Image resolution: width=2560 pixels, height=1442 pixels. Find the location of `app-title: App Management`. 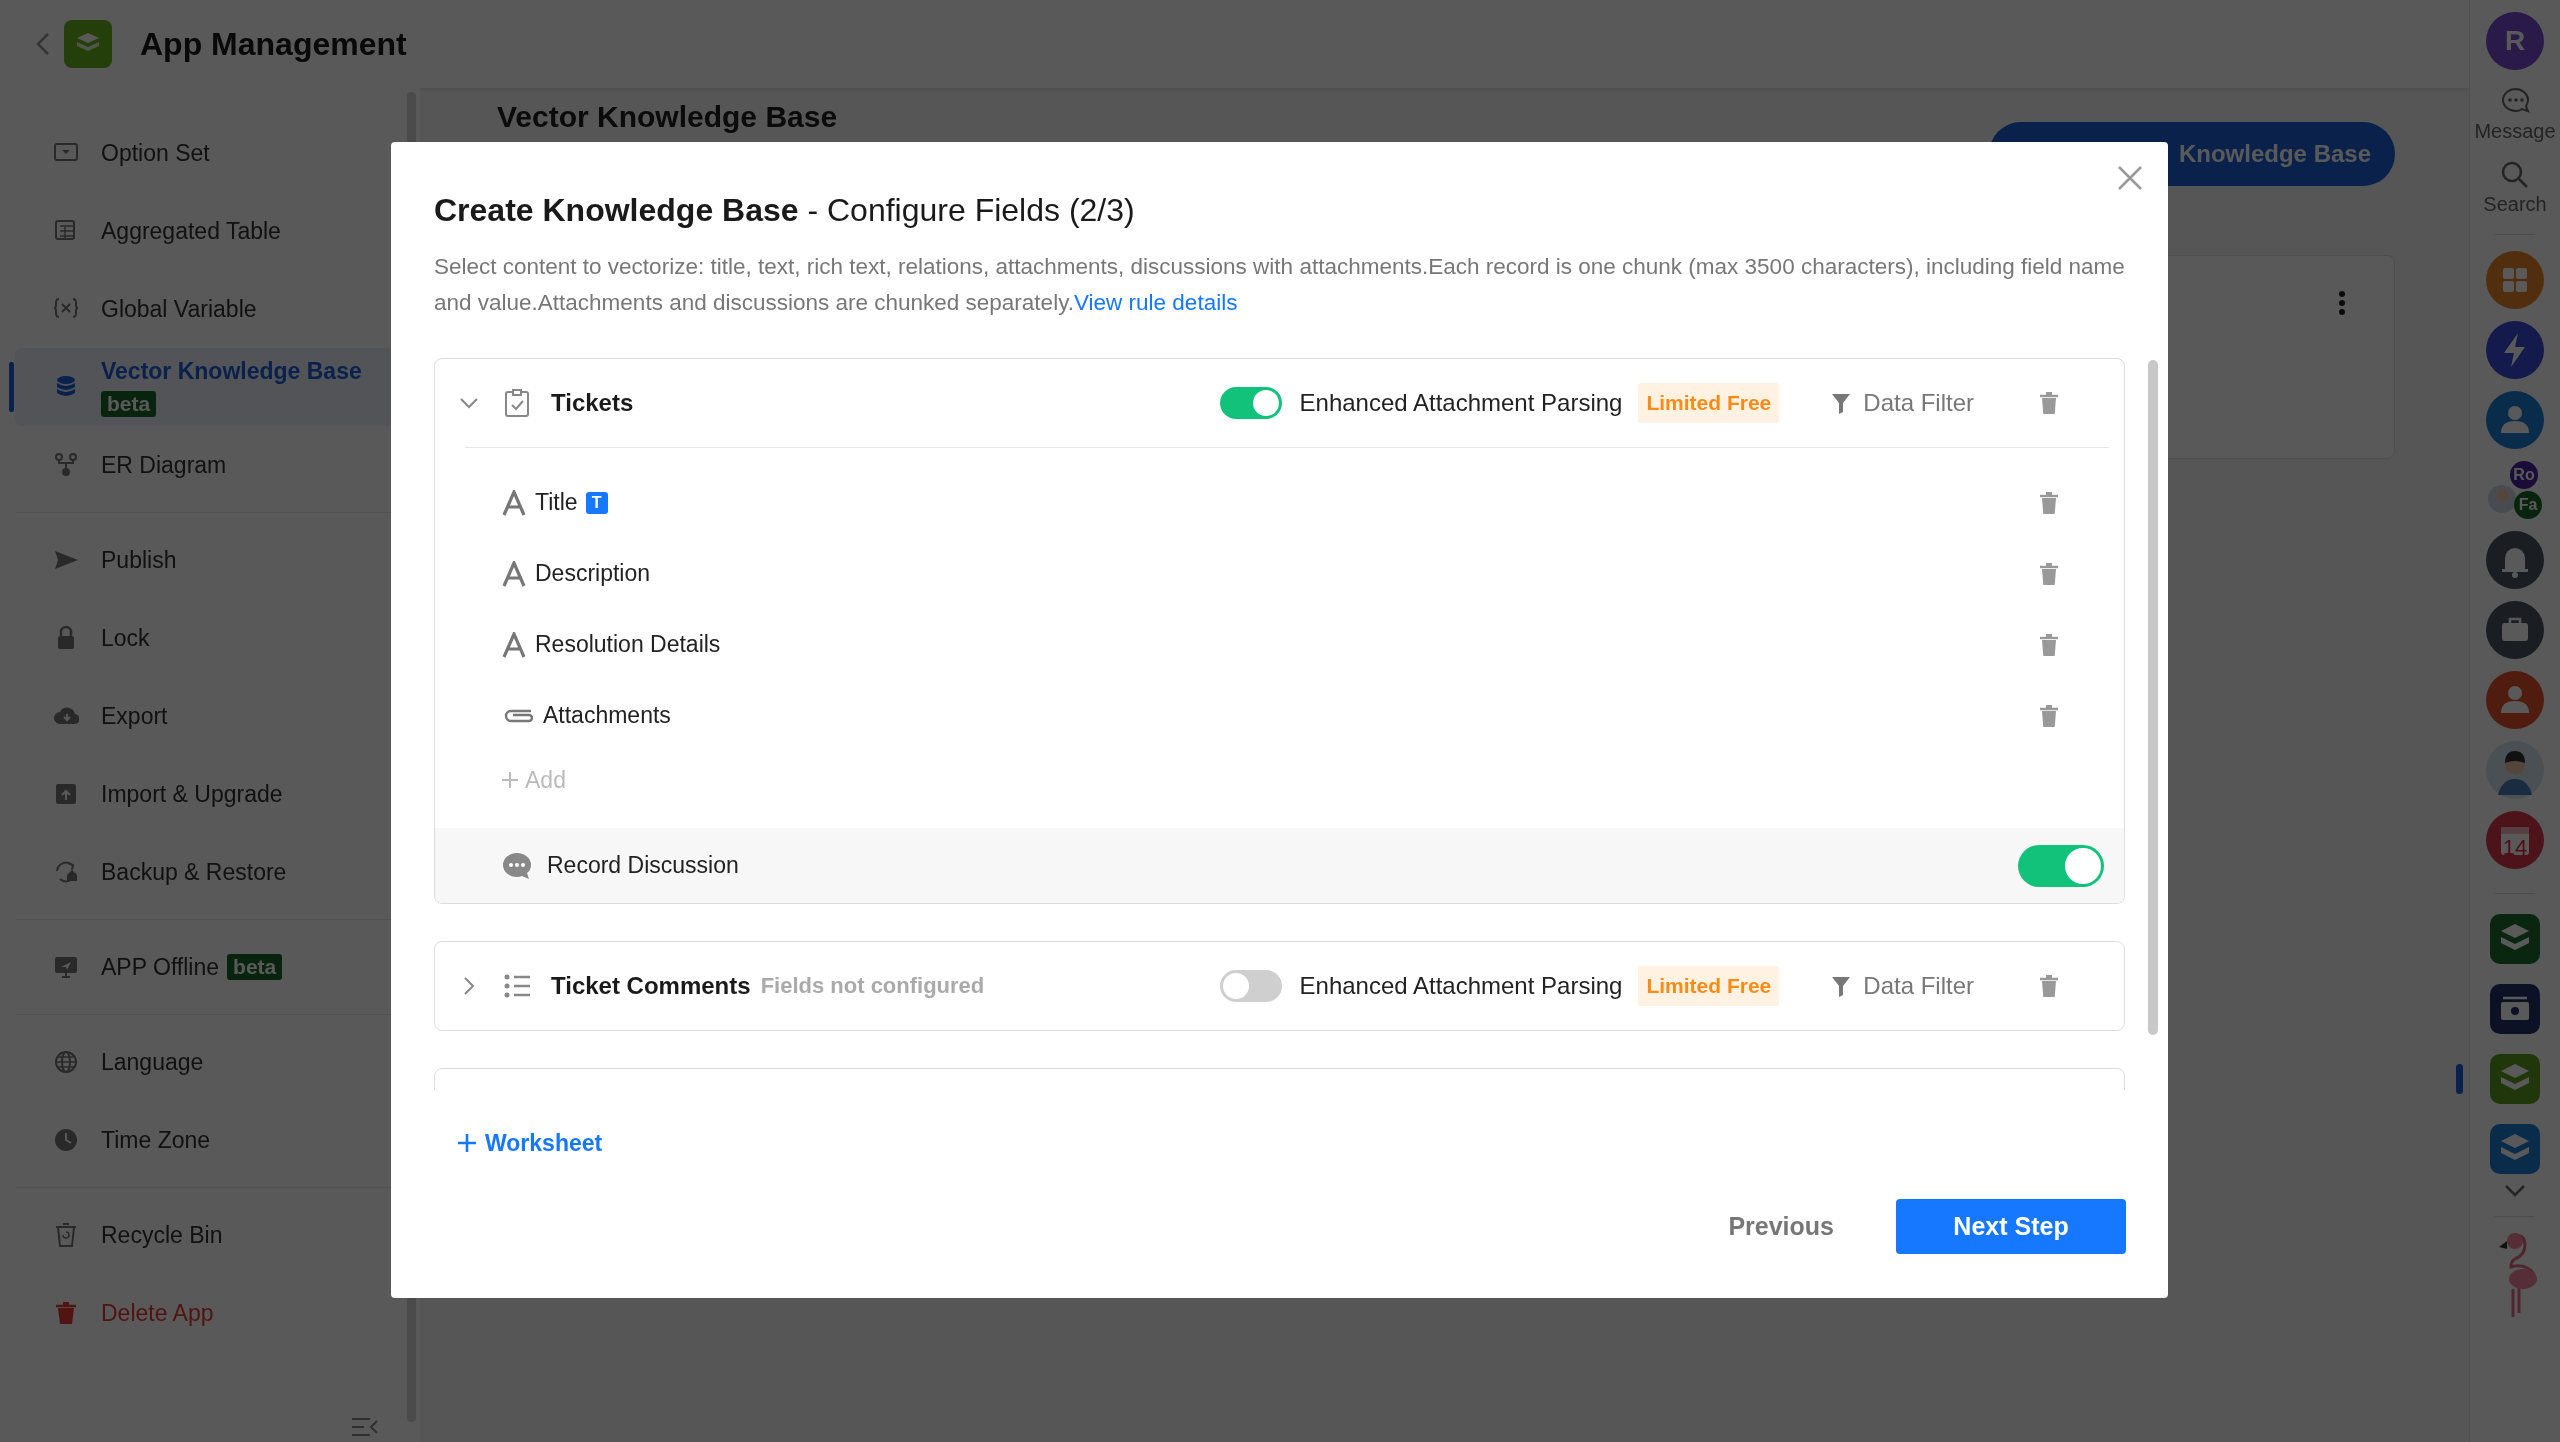

app-title: App Management is located at coordinates (273, 44).